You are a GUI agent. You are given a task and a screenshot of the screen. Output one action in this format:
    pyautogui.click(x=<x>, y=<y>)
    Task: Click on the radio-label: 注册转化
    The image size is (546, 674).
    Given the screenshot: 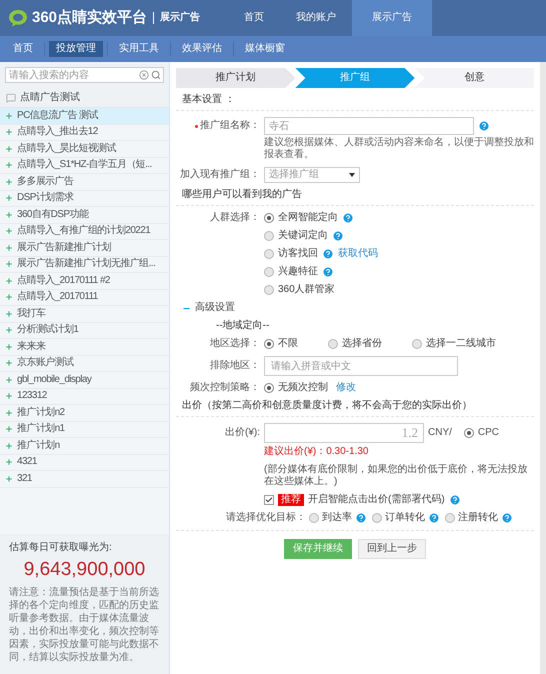 What is the action you would take?
    pyautogui.click(x=478, y=518)
    